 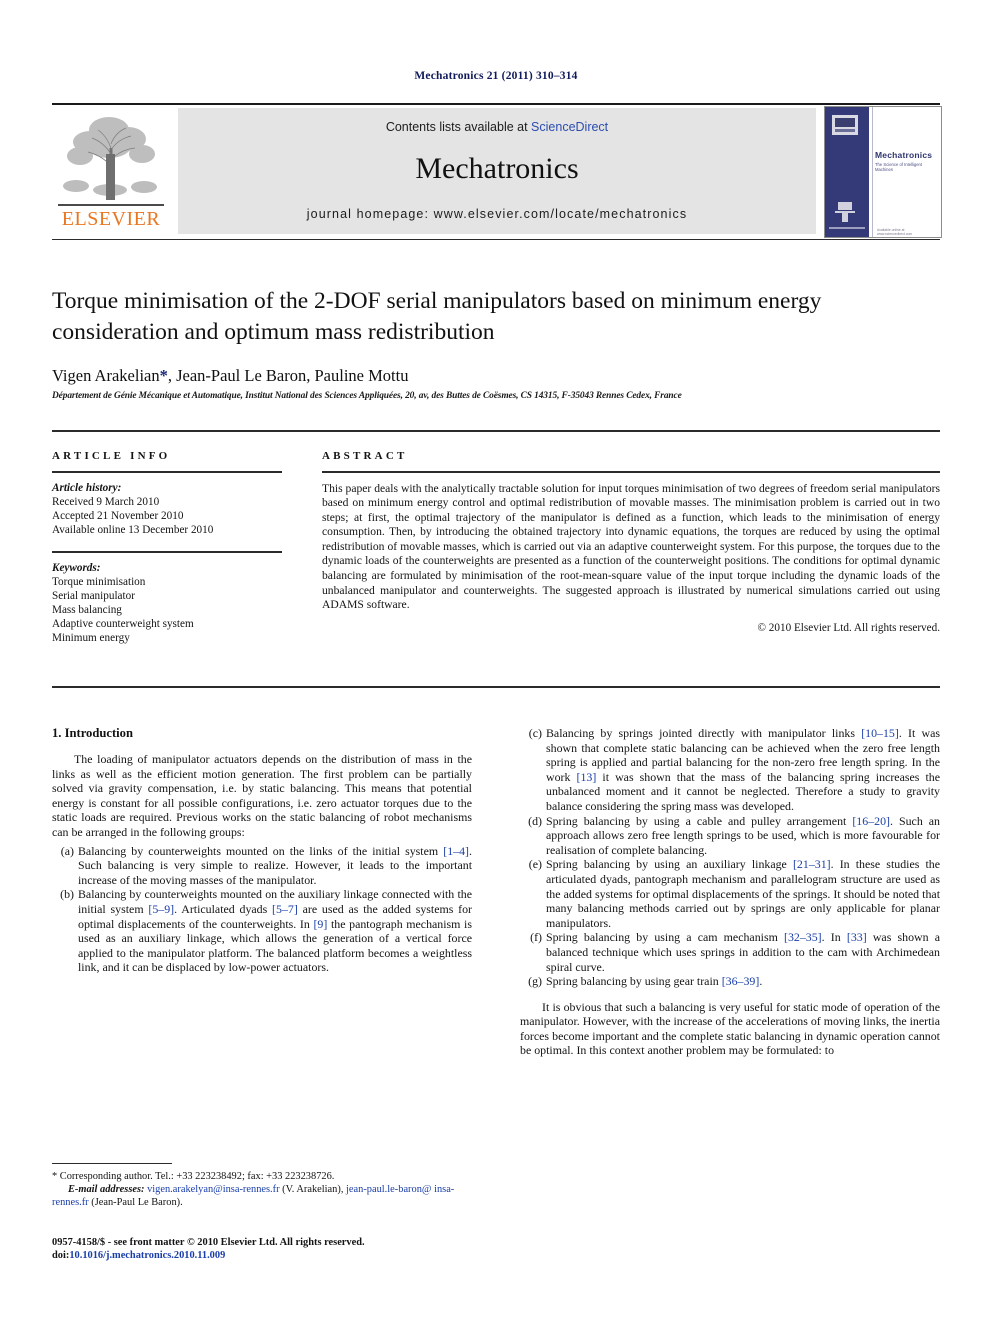 I want to click on email-owner-lebaron: (Jean-Paul Le Baron)., so click(x=135, y=1203).